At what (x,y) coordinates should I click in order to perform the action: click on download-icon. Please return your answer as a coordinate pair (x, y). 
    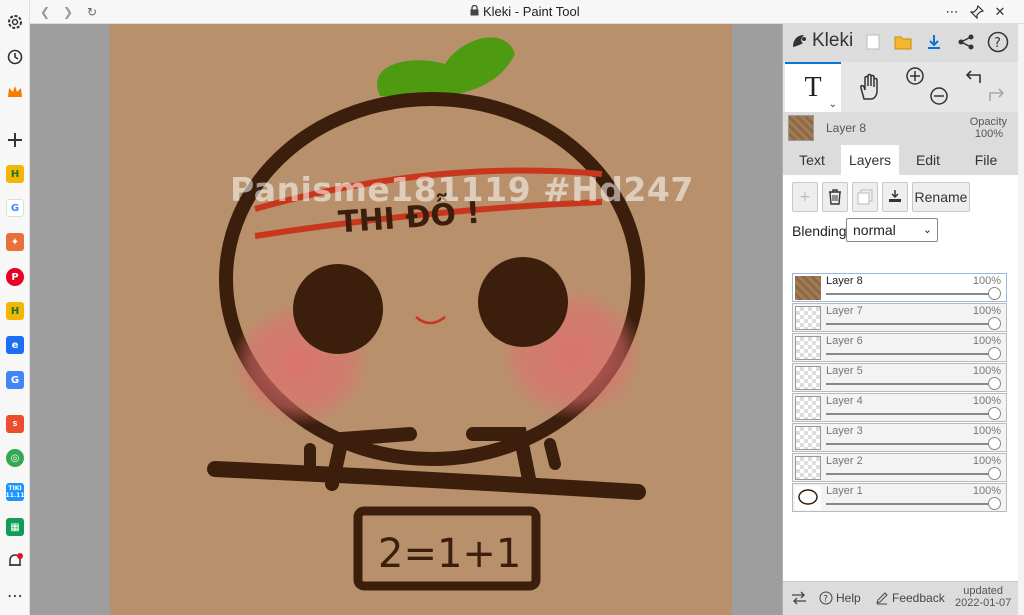
    Looking at the image, I should click on (934, 42).